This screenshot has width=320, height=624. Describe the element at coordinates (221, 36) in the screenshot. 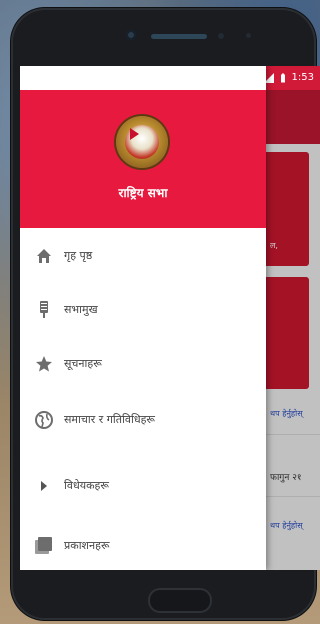

I see `proximity-sensor` at that location.